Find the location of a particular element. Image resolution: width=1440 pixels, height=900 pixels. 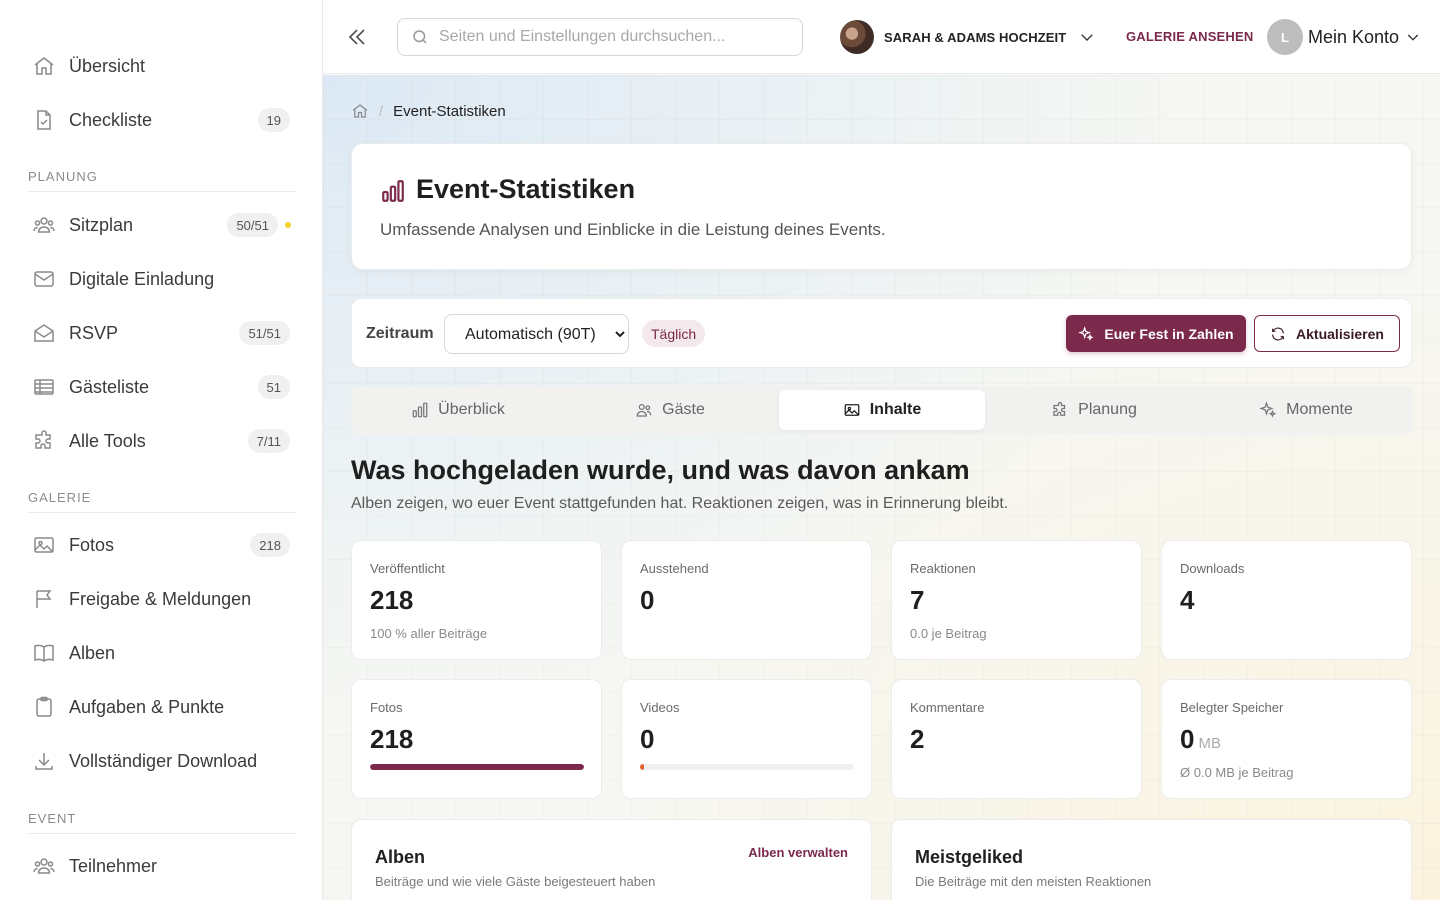

stat-label: Fotos is located at coordinates (386, 707).